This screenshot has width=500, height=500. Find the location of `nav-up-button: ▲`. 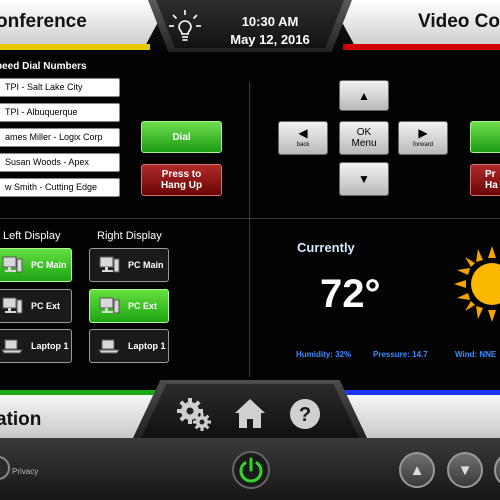

nav-up-button: ▲ is located at coordinates (364, 95).